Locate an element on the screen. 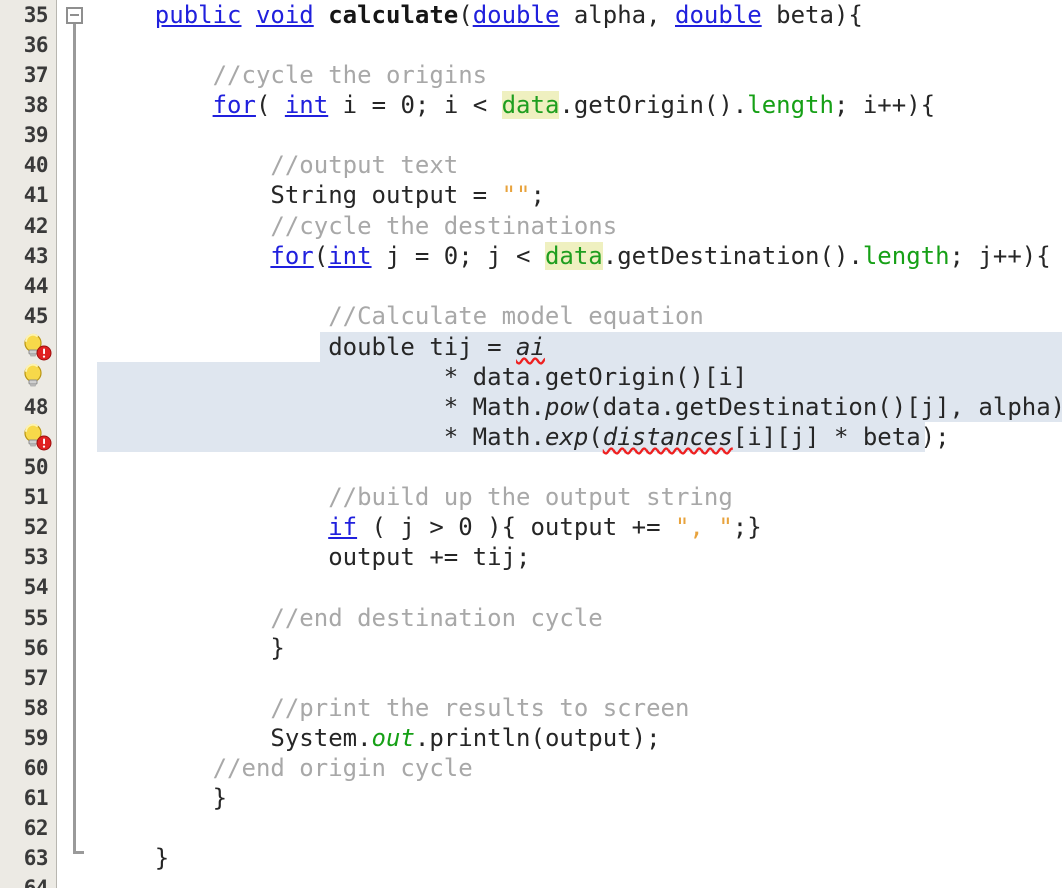  line-number: 35 is located at coordinates (36, 15).